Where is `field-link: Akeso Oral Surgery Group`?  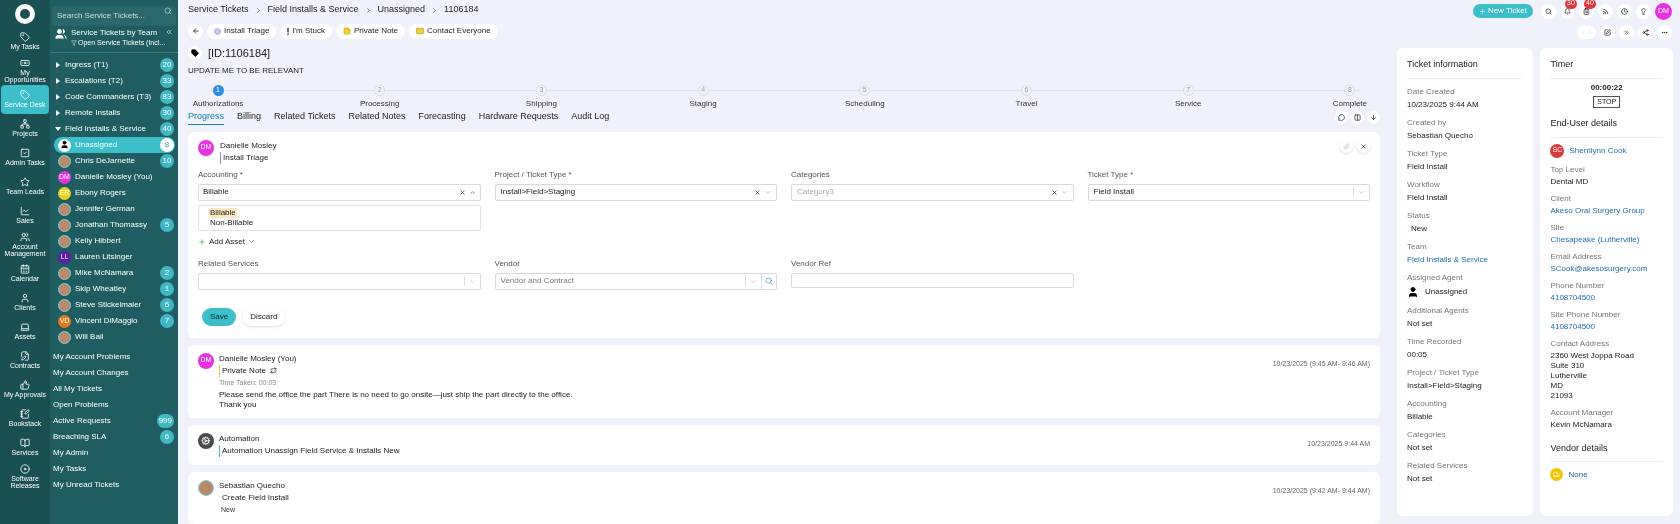 field-link: Akeso Oral Surgery Group is located at coordinates (1597, 210).